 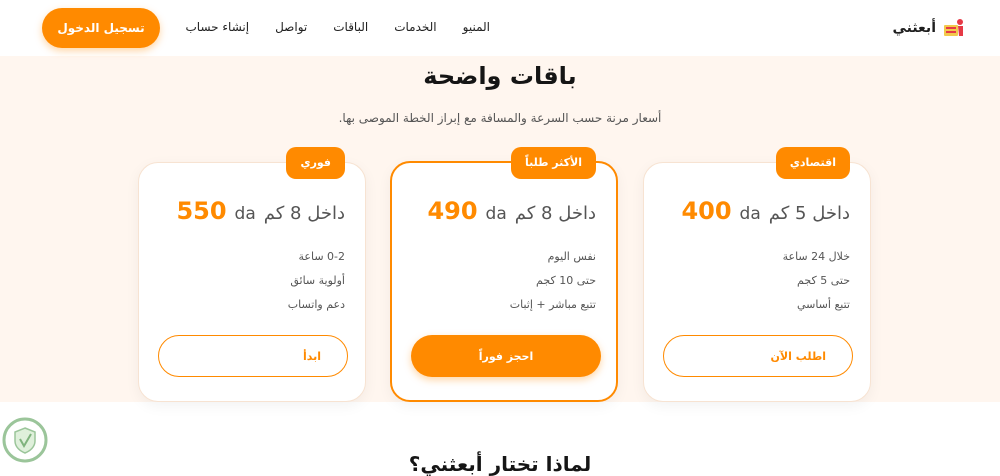 I want to click on shield-watermark-icon, so click(x=25, y=440).